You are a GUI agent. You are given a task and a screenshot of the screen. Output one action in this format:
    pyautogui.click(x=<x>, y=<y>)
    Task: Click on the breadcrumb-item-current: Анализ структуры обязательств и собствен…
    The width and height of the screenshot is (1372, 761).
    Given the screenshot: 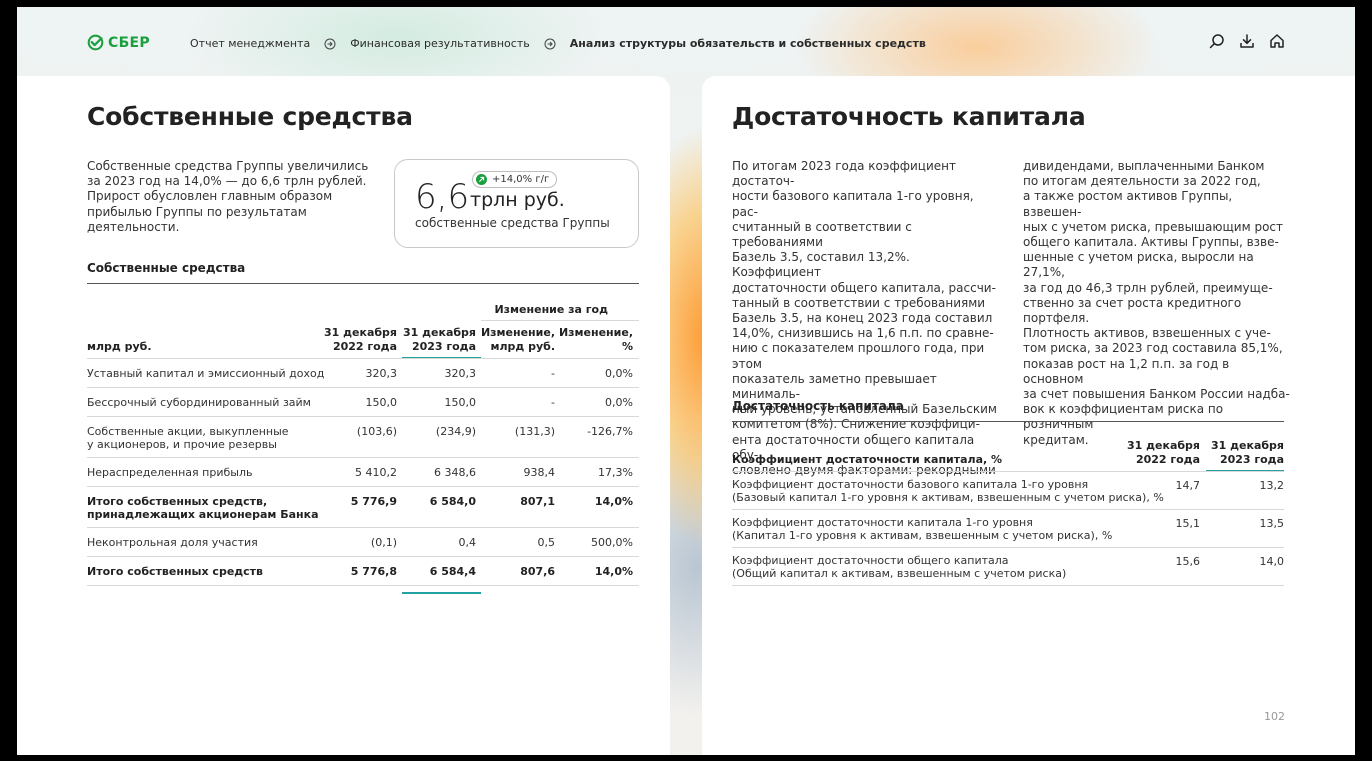 What is the action you would take?
    pyautogui.click(x=748, y=43)
    